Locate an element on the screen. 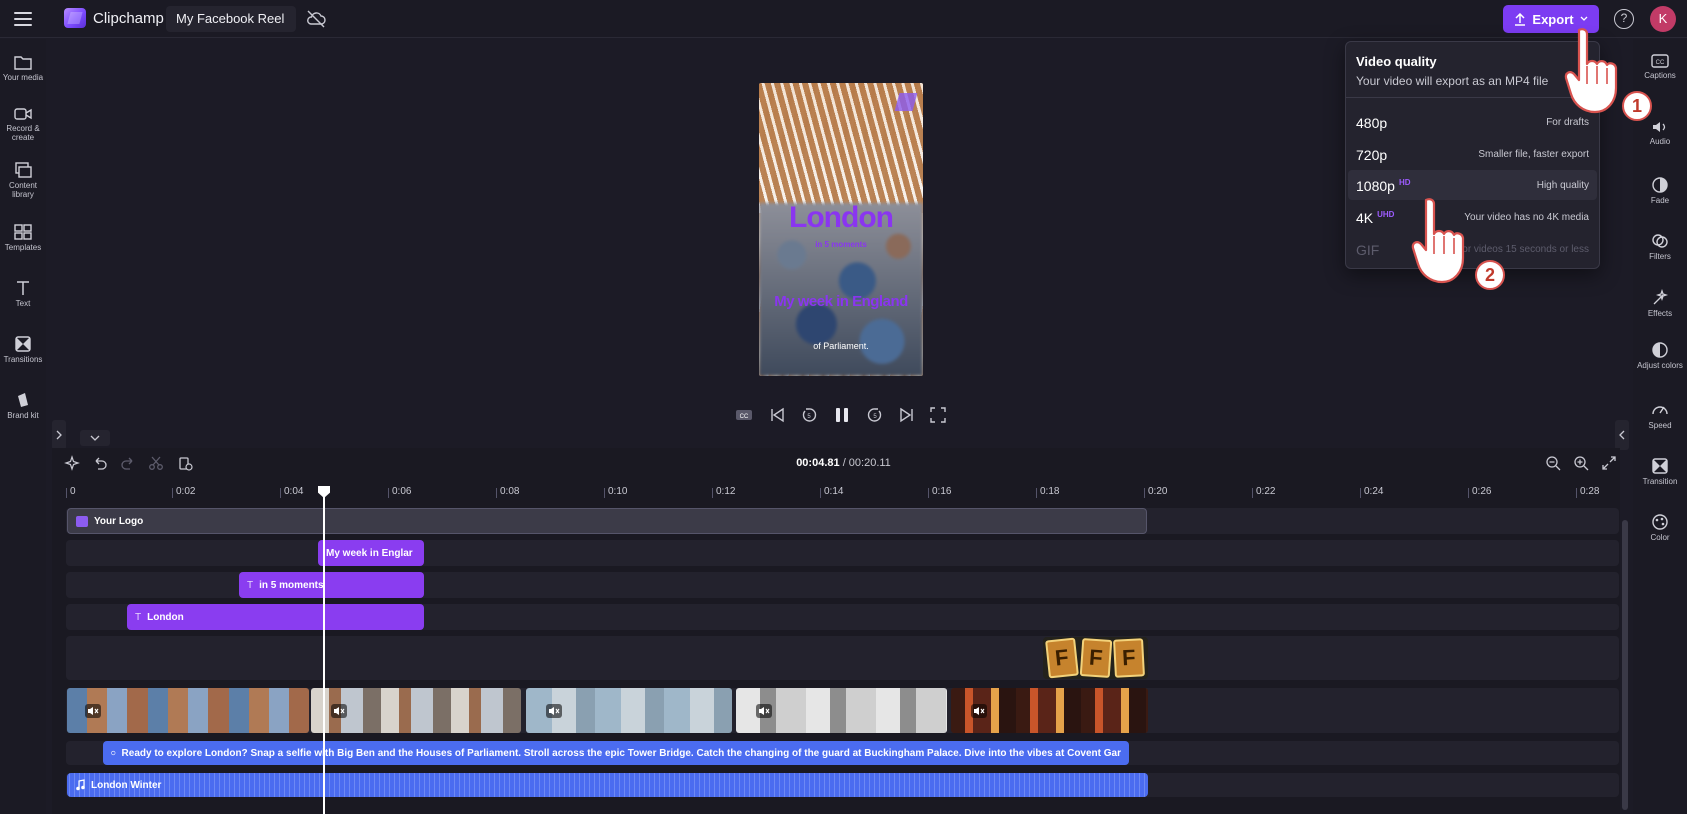  sidebar-item-label: Effects is located at coordinates (1660, 313).